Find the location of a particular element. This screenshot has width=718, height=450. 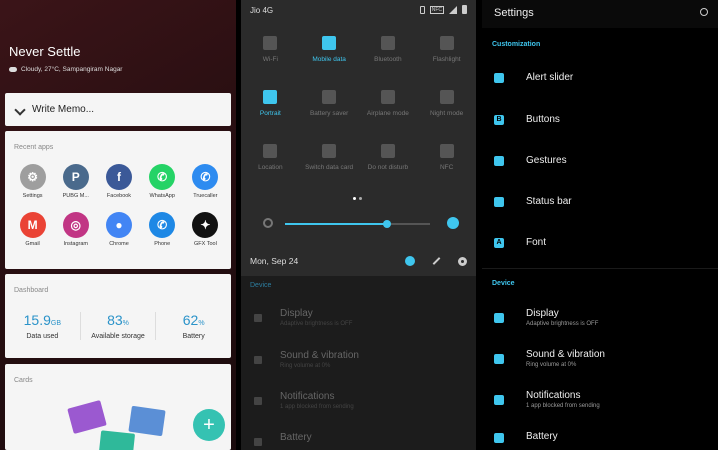

app-settings: ⚙ Settings is located at coordinates (32, 181).